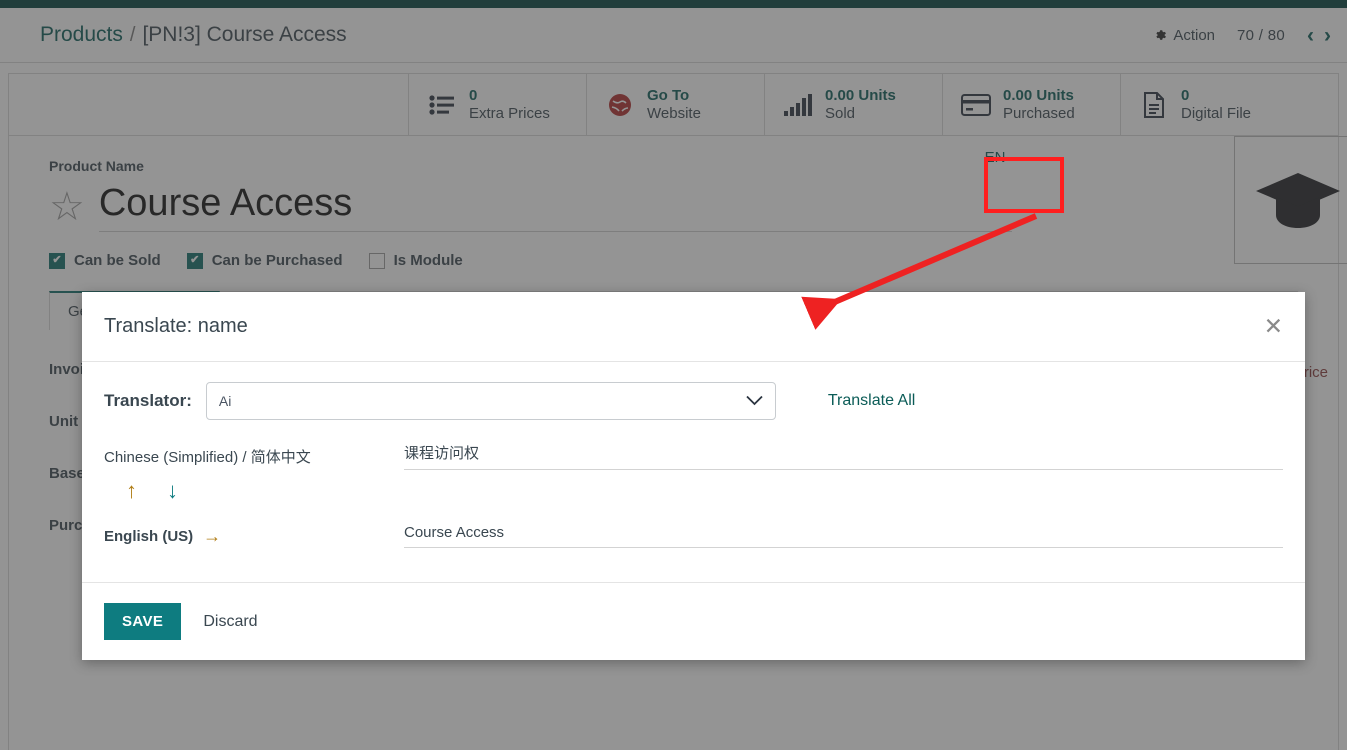  What do you see at coordinates (131, 491) in the screenshot?
I see `arrow-up-icon: ↑` at bounding box center [131, 491].